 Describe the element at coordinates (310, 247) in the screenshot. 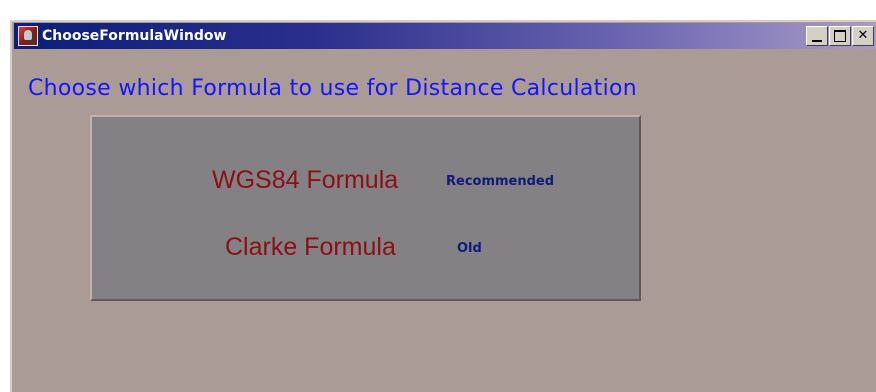

I see `clarke-formula-option: Clarke Formula` at that location.